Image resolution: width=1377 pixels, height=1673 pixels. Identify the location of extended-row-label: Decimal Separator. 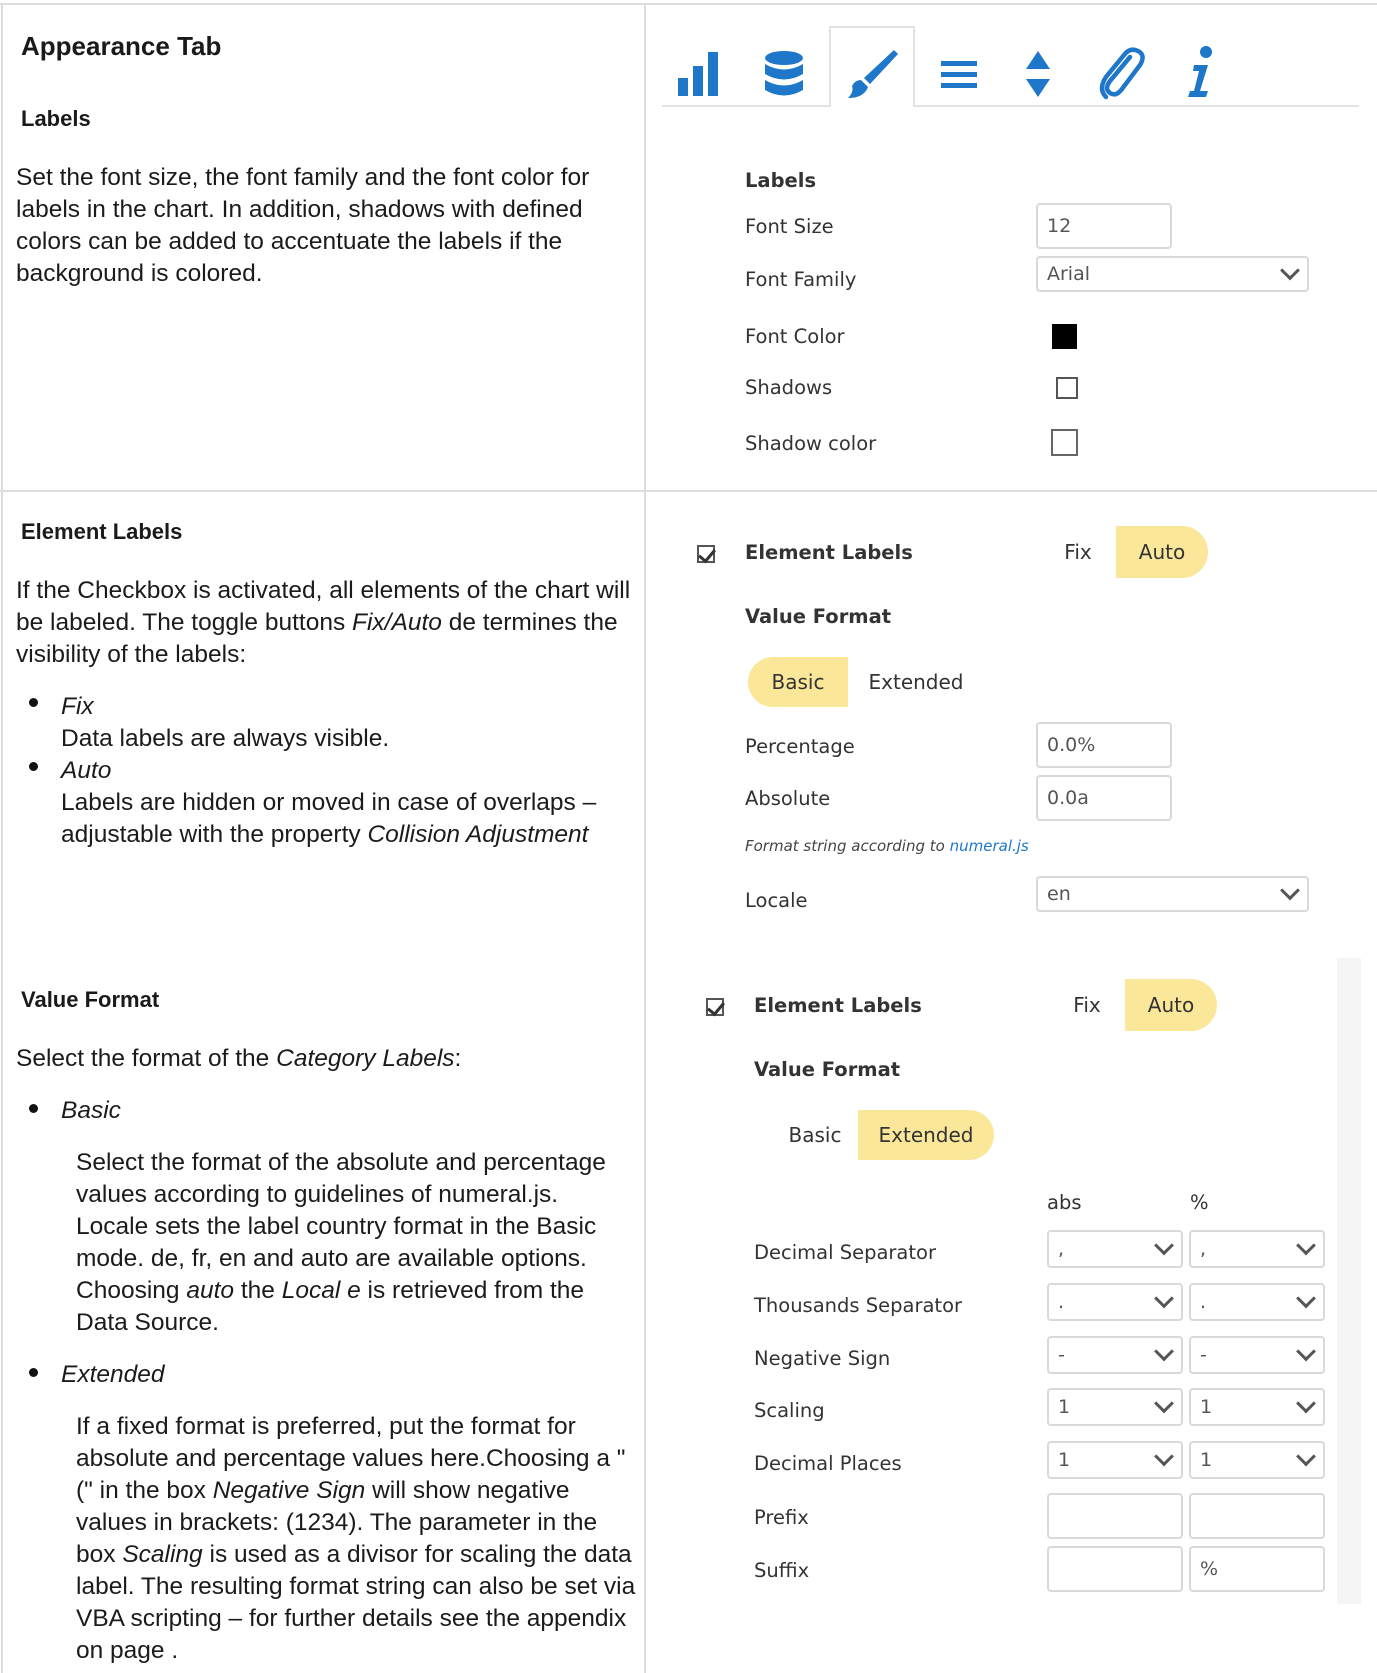
(845, 1252).